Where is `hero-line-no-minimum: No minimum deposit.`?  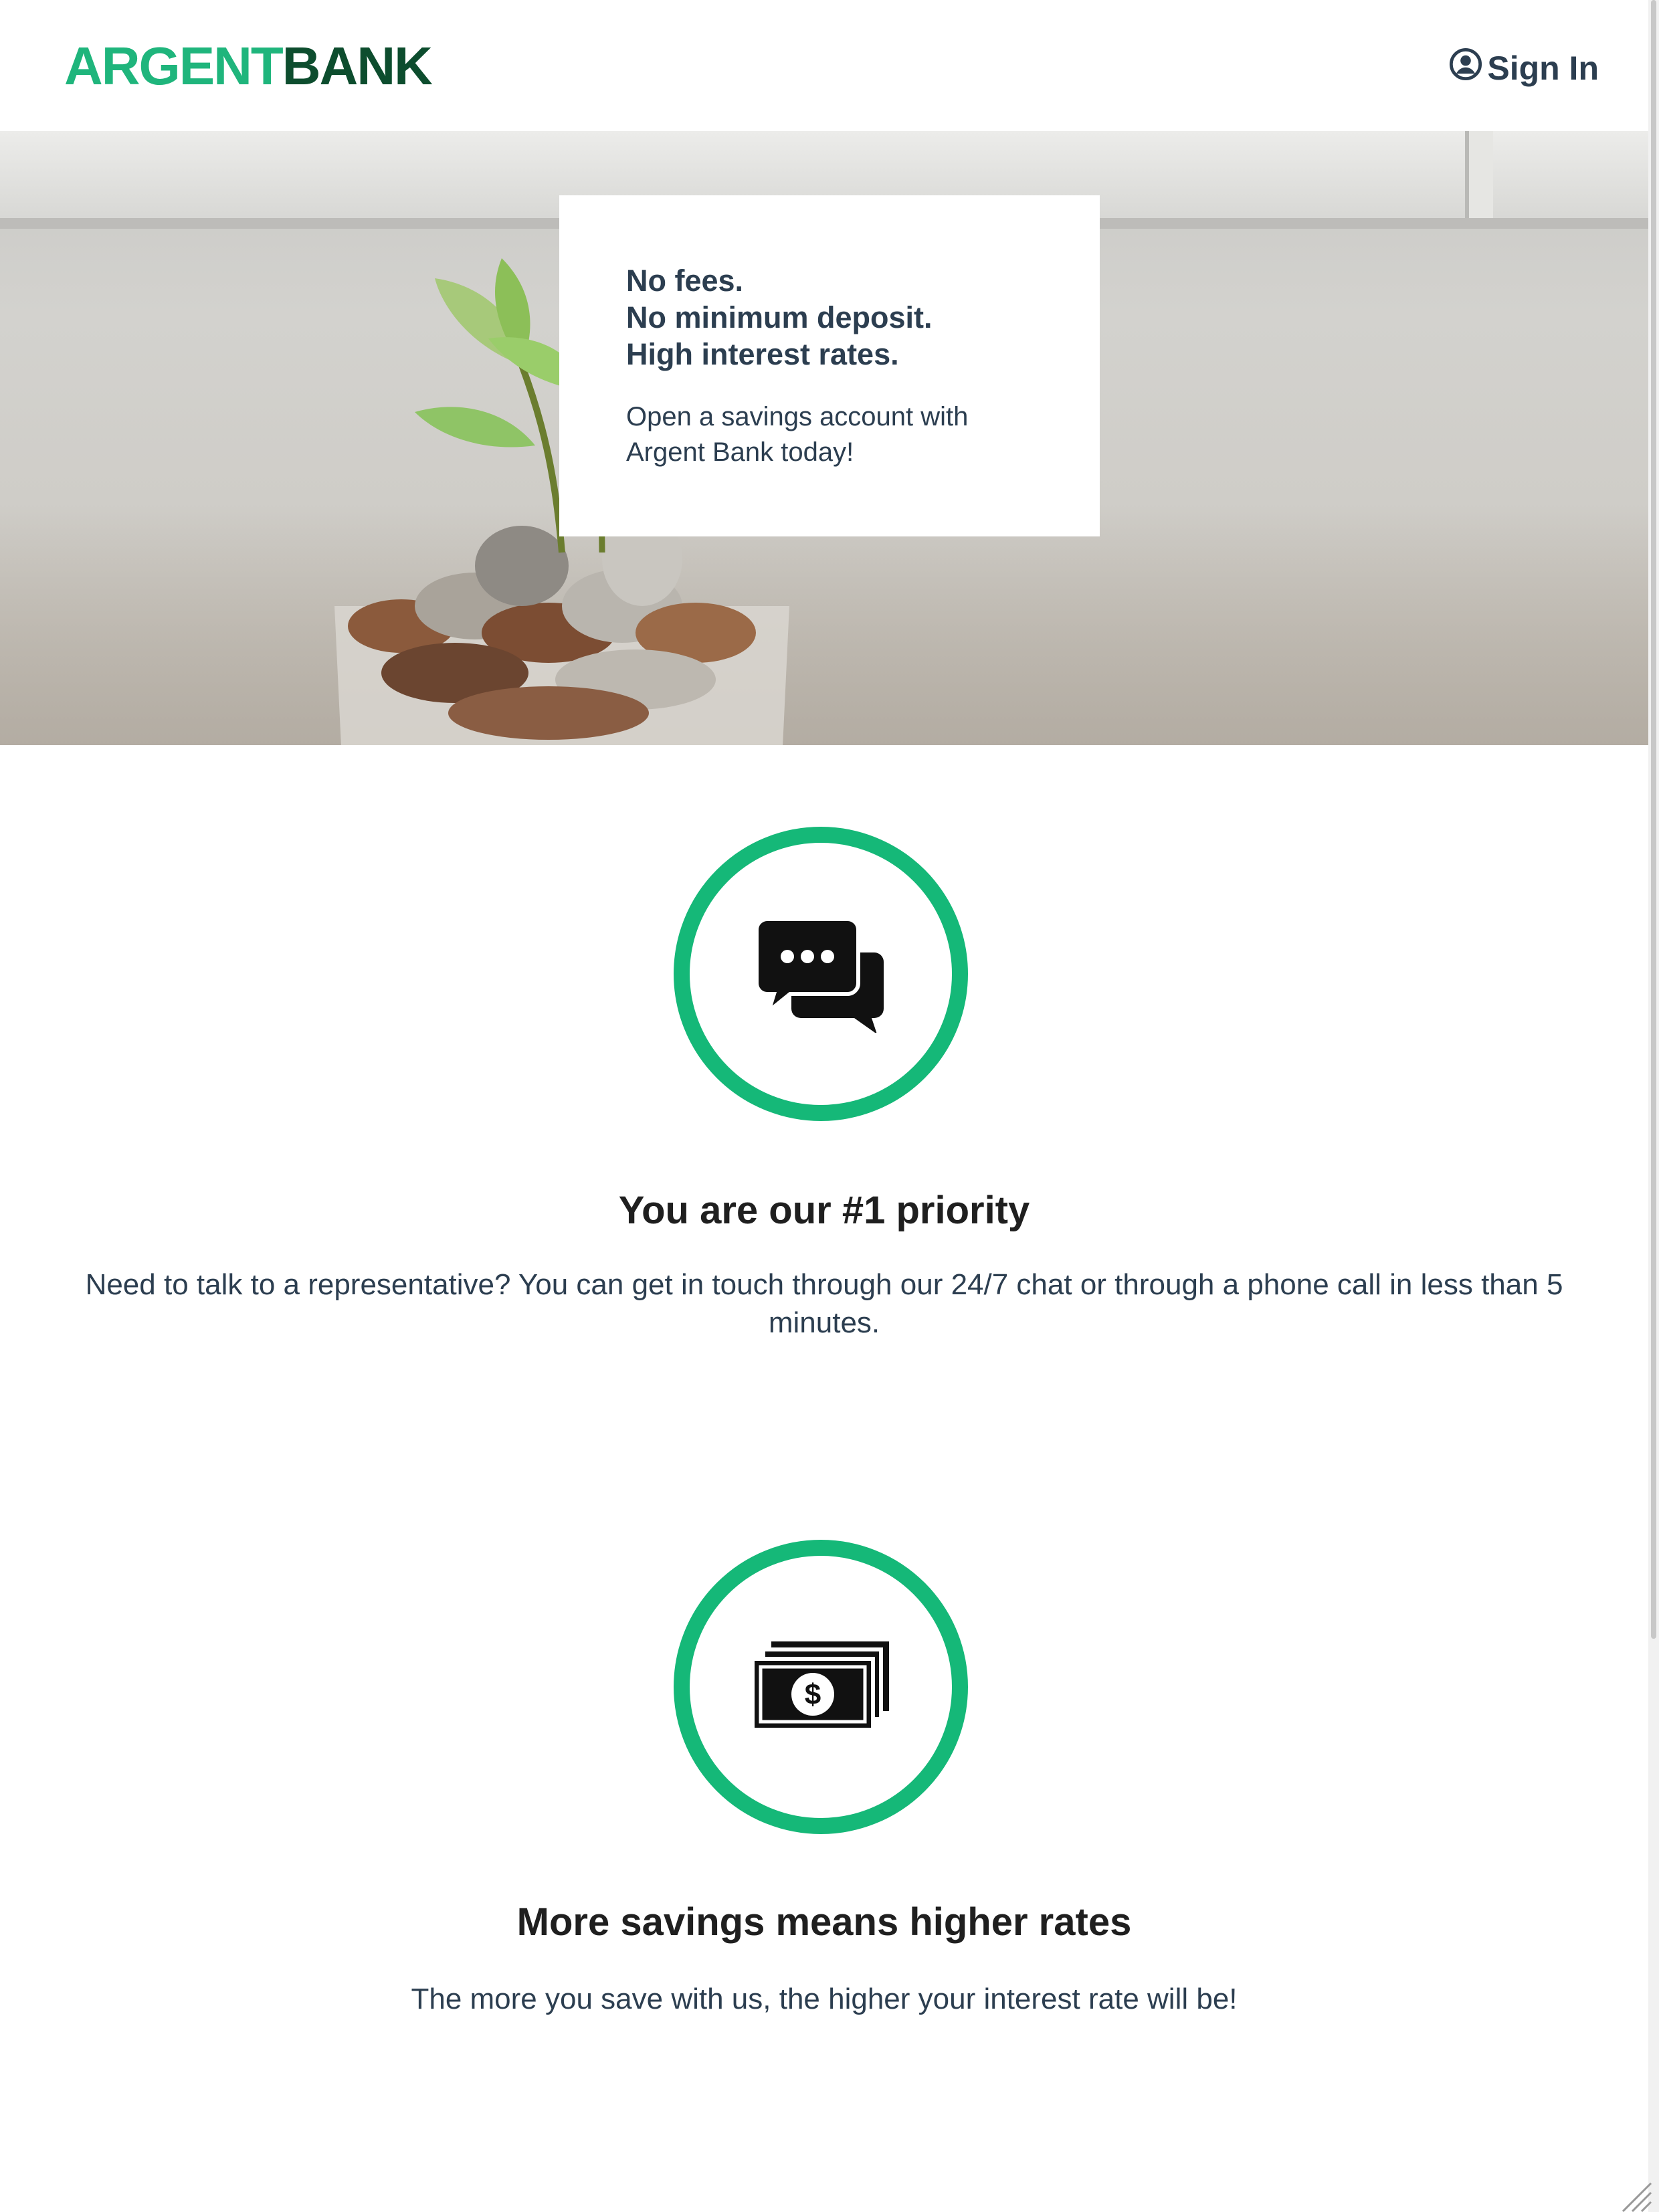
hero-line-no-minimum: No minimum deposit. is located at coordinates (779, 317).